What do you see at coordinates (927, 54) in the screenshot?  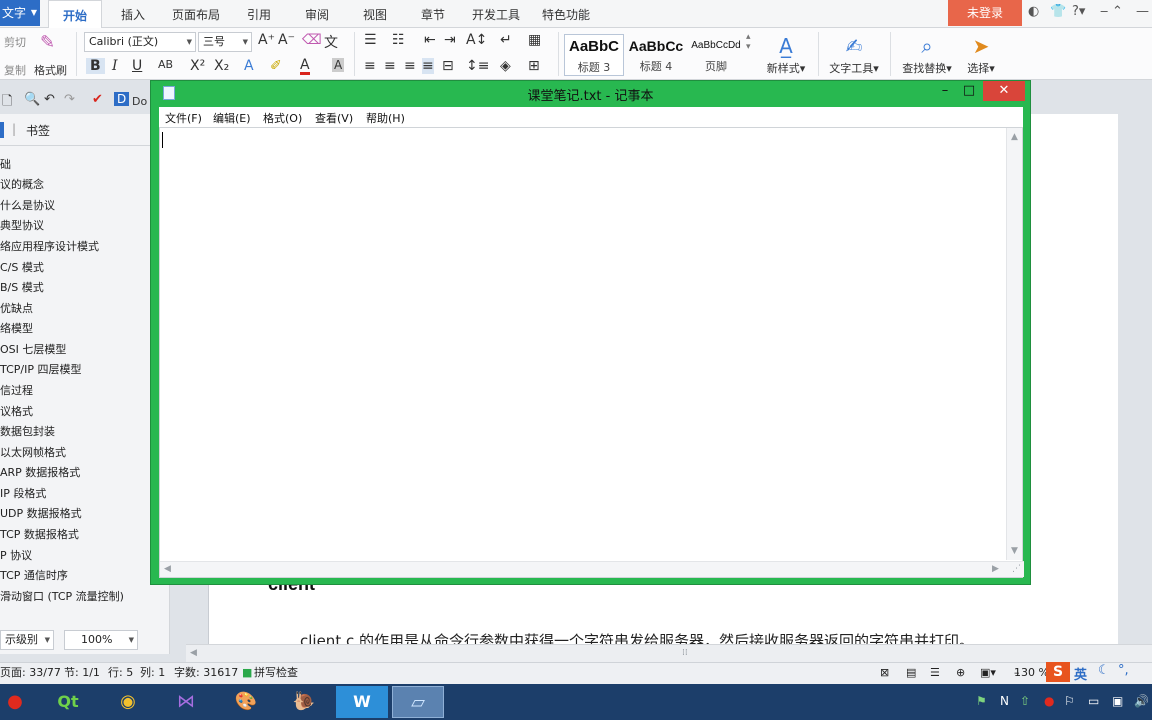 I see `find-replace-button: ⌕ 查找替换▾` at bounding box center [927, 54].